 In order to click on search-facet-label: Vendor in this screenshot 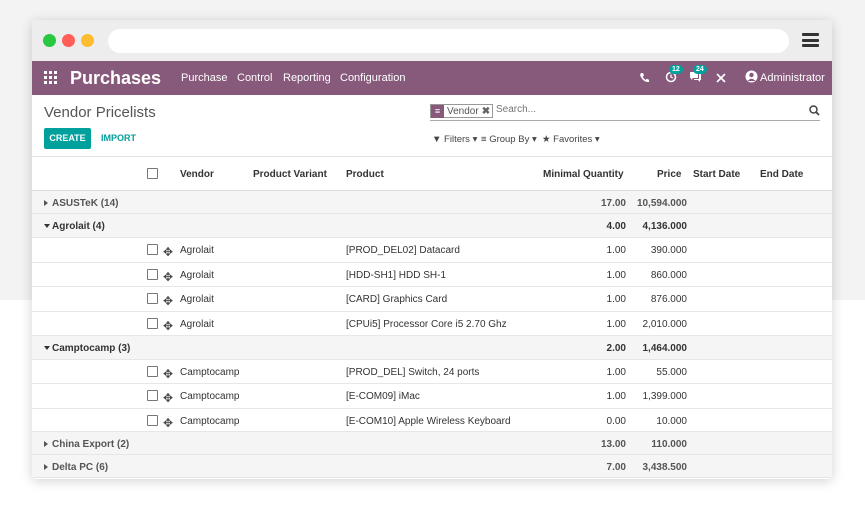, I will do `click(463, 111)`.